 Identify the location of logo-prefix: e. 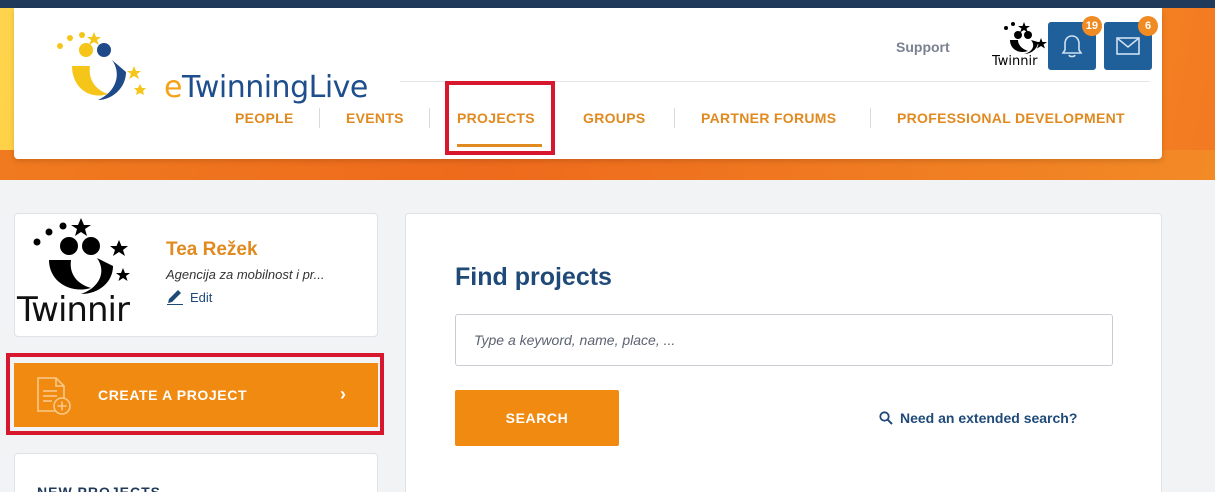
(173, 87).